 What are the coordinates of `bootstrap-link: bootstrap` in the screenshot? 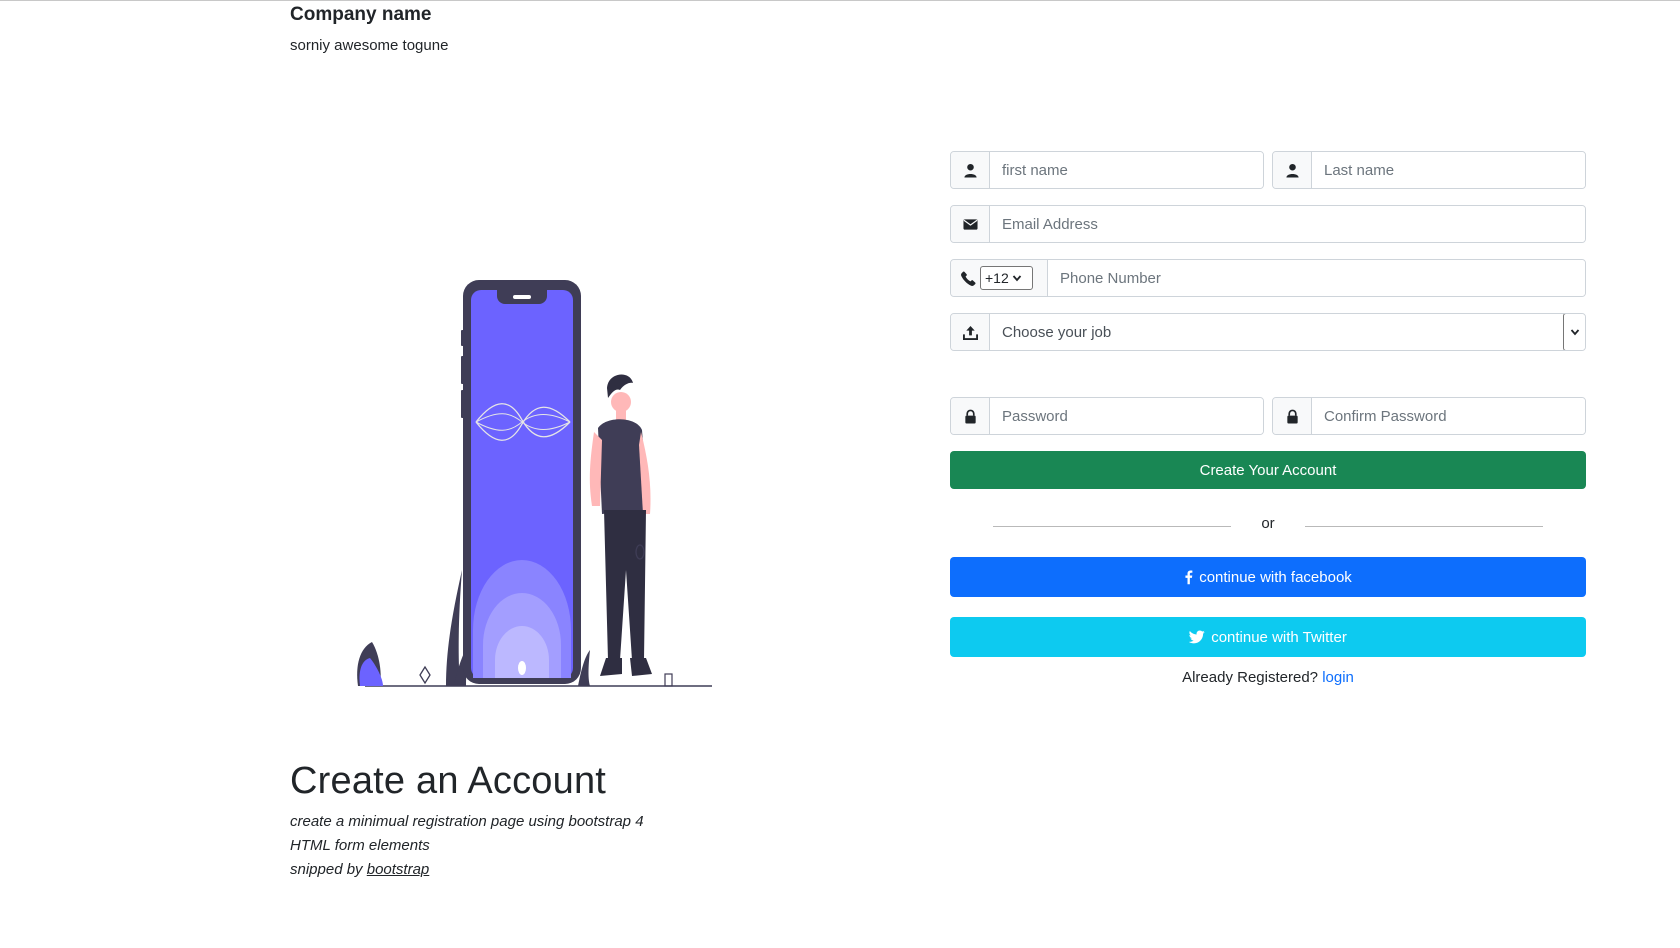 It's located at (398, 869).